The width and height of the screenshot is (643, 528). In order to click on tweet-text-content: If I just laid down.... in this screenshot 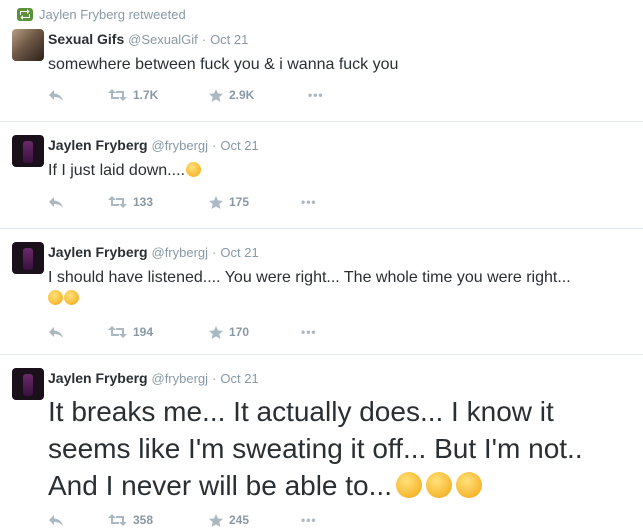, I will do `click(116, 170)`.